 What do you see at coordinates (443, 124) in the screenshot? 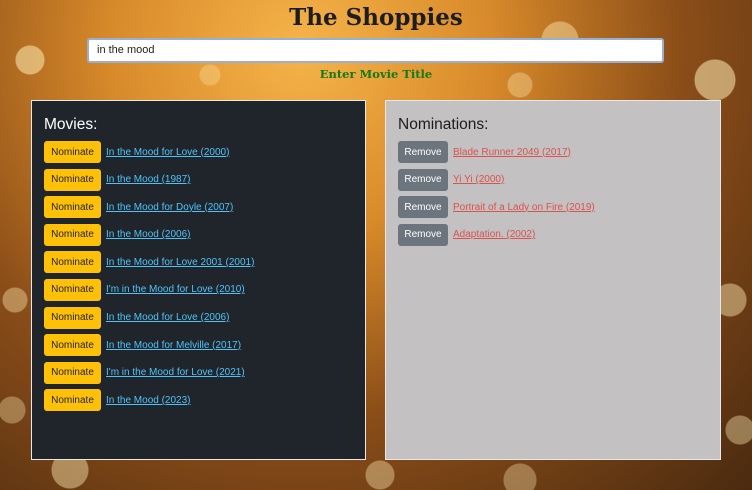
I see `nominations-heading: Nominations:` at bounding box center [443, 124].